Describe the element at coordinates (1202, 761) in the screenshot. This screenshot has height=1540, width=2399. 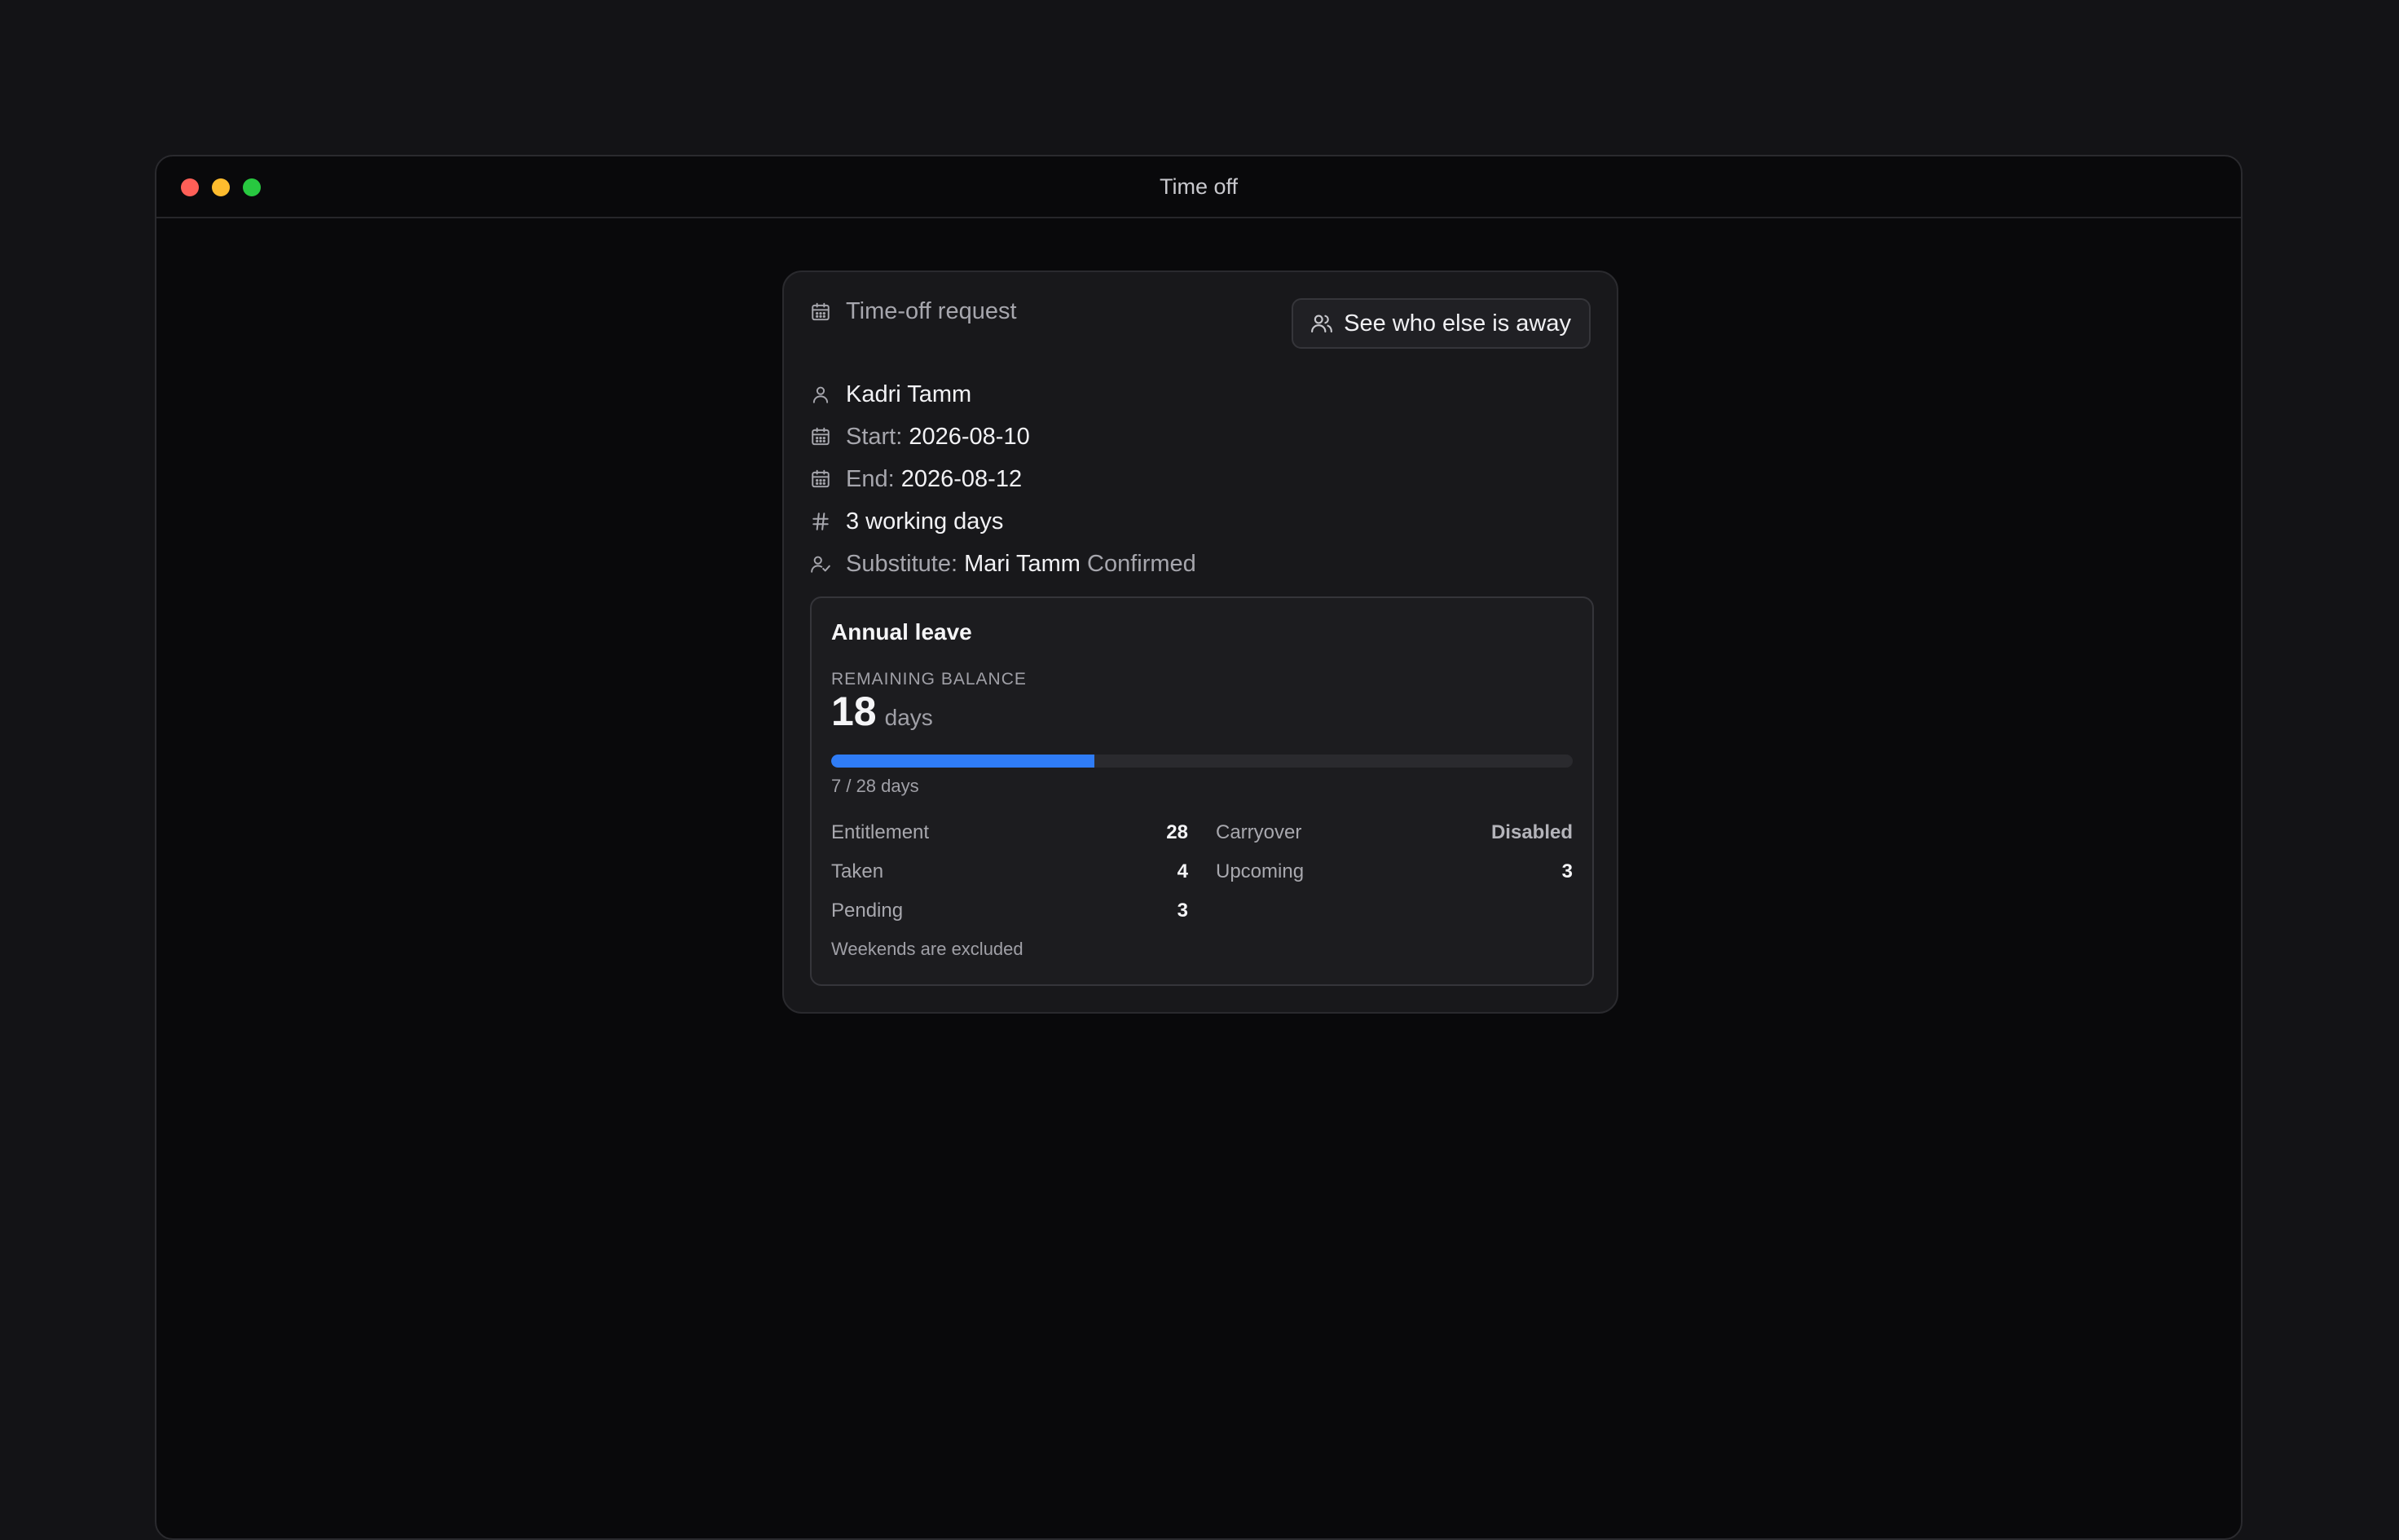
I see `leave-usage-progress-bar` at that location.